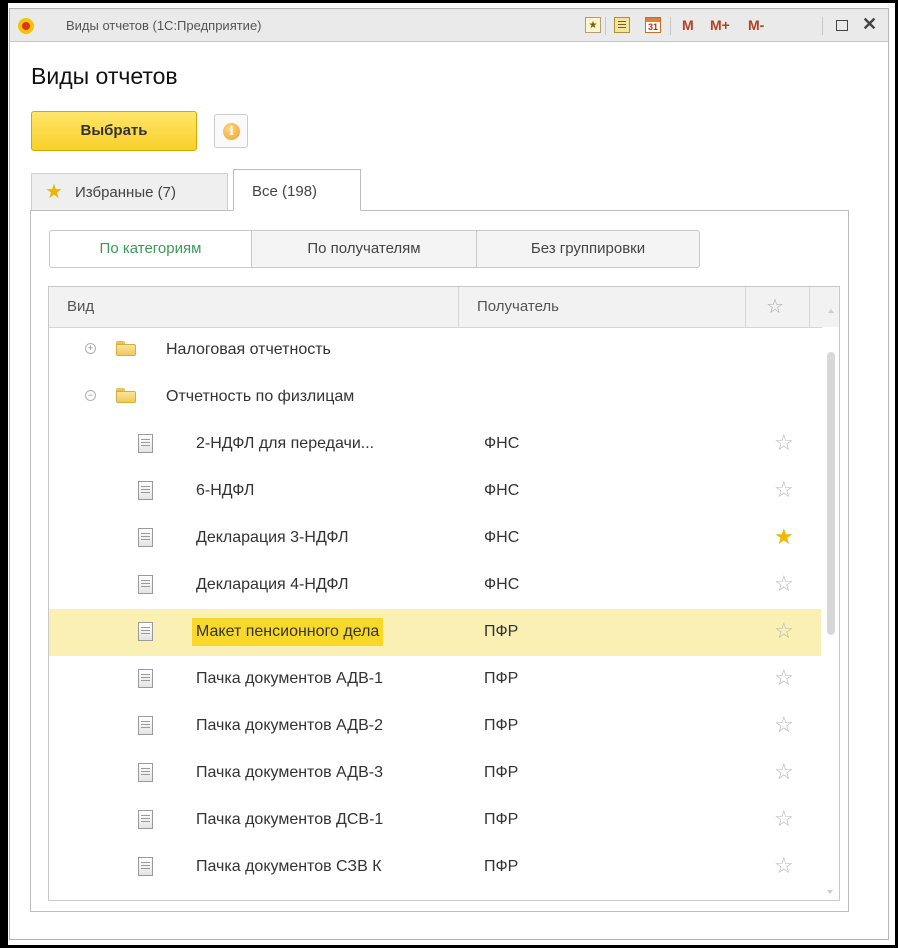 The image size is (898, 948). What do you see at coordinates (260, 396) in the screenshot?
I see `group-label: Отчетность по физлицам` at bounding box center [260, 396].